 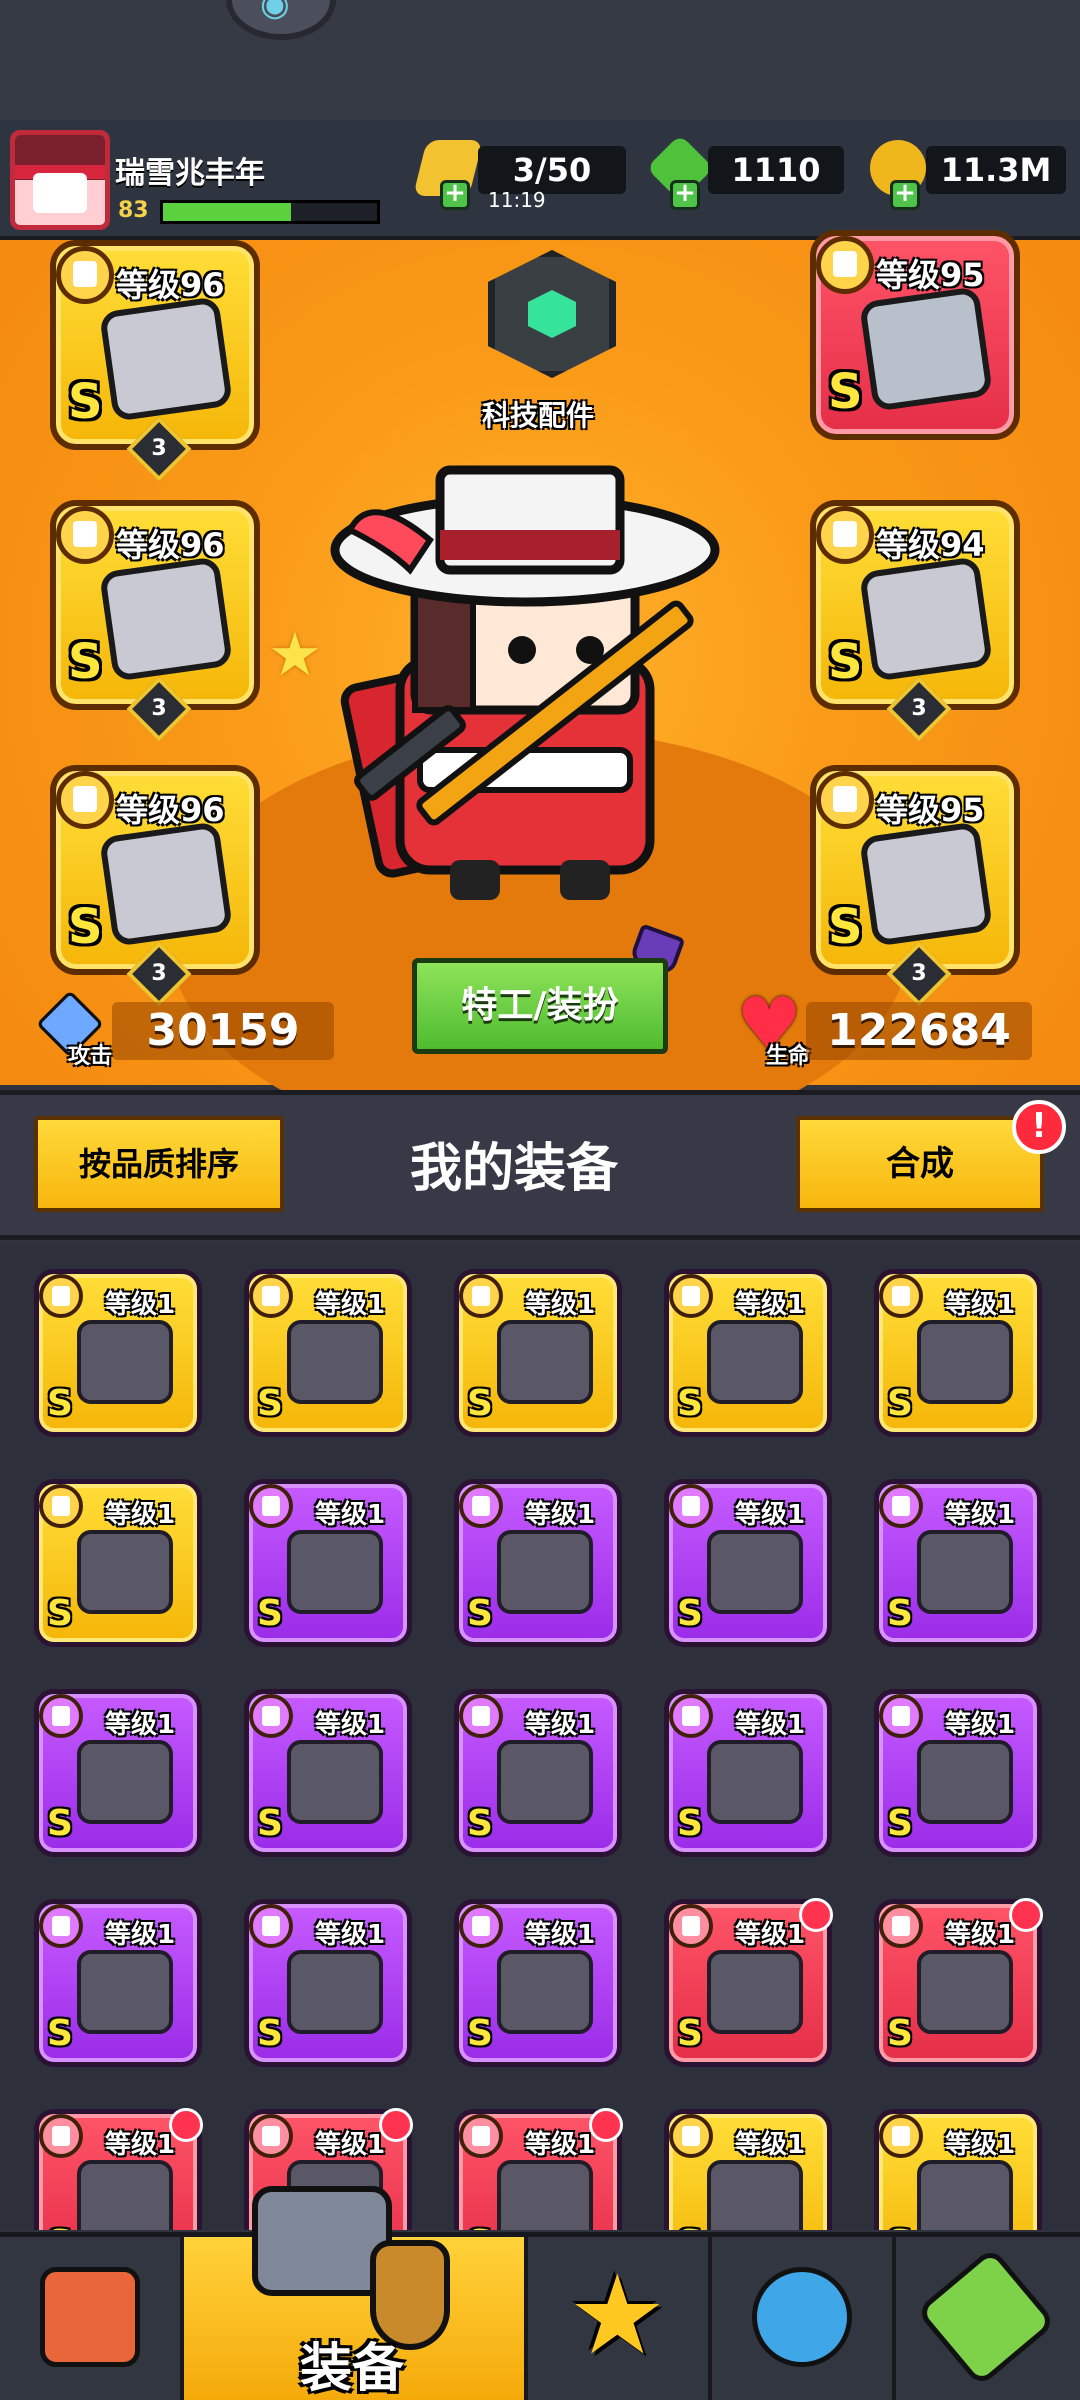 What do you see at coordinates (159, 1164) in the screenshot?
I see `sort-by-quality-button: 按品质排序` at bounding box center [159, 1164].